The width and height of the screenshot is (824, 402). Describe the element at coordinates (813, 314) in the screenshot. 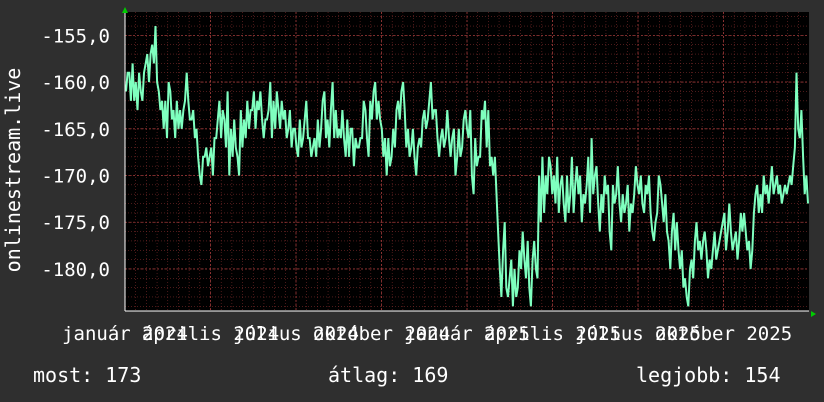

I see `x-axis-arrow` at that location.